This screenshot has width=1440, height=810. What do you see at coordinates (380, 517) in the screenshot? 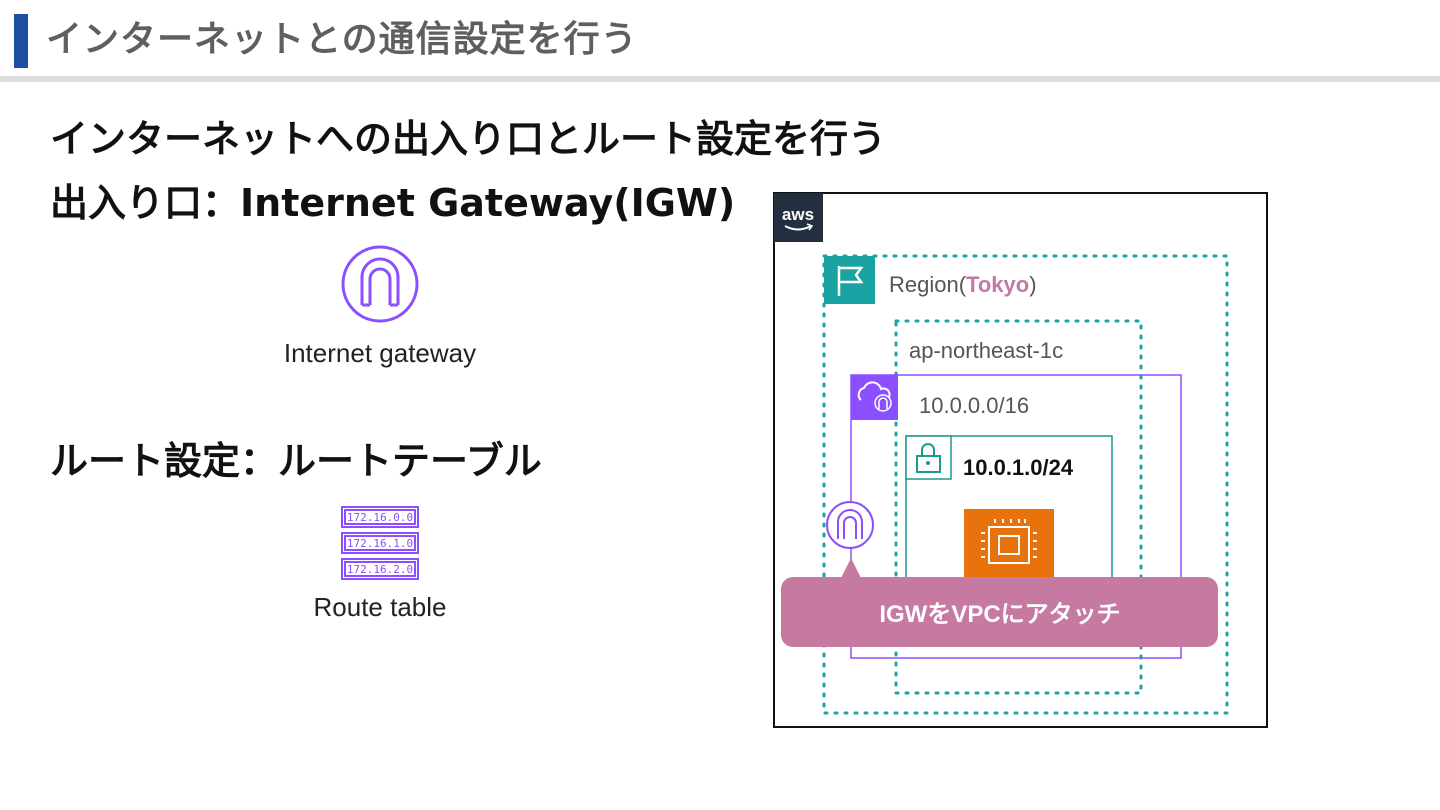
I see `route-entry-1: 172.16.0.0` at bounding box center [380, 517].